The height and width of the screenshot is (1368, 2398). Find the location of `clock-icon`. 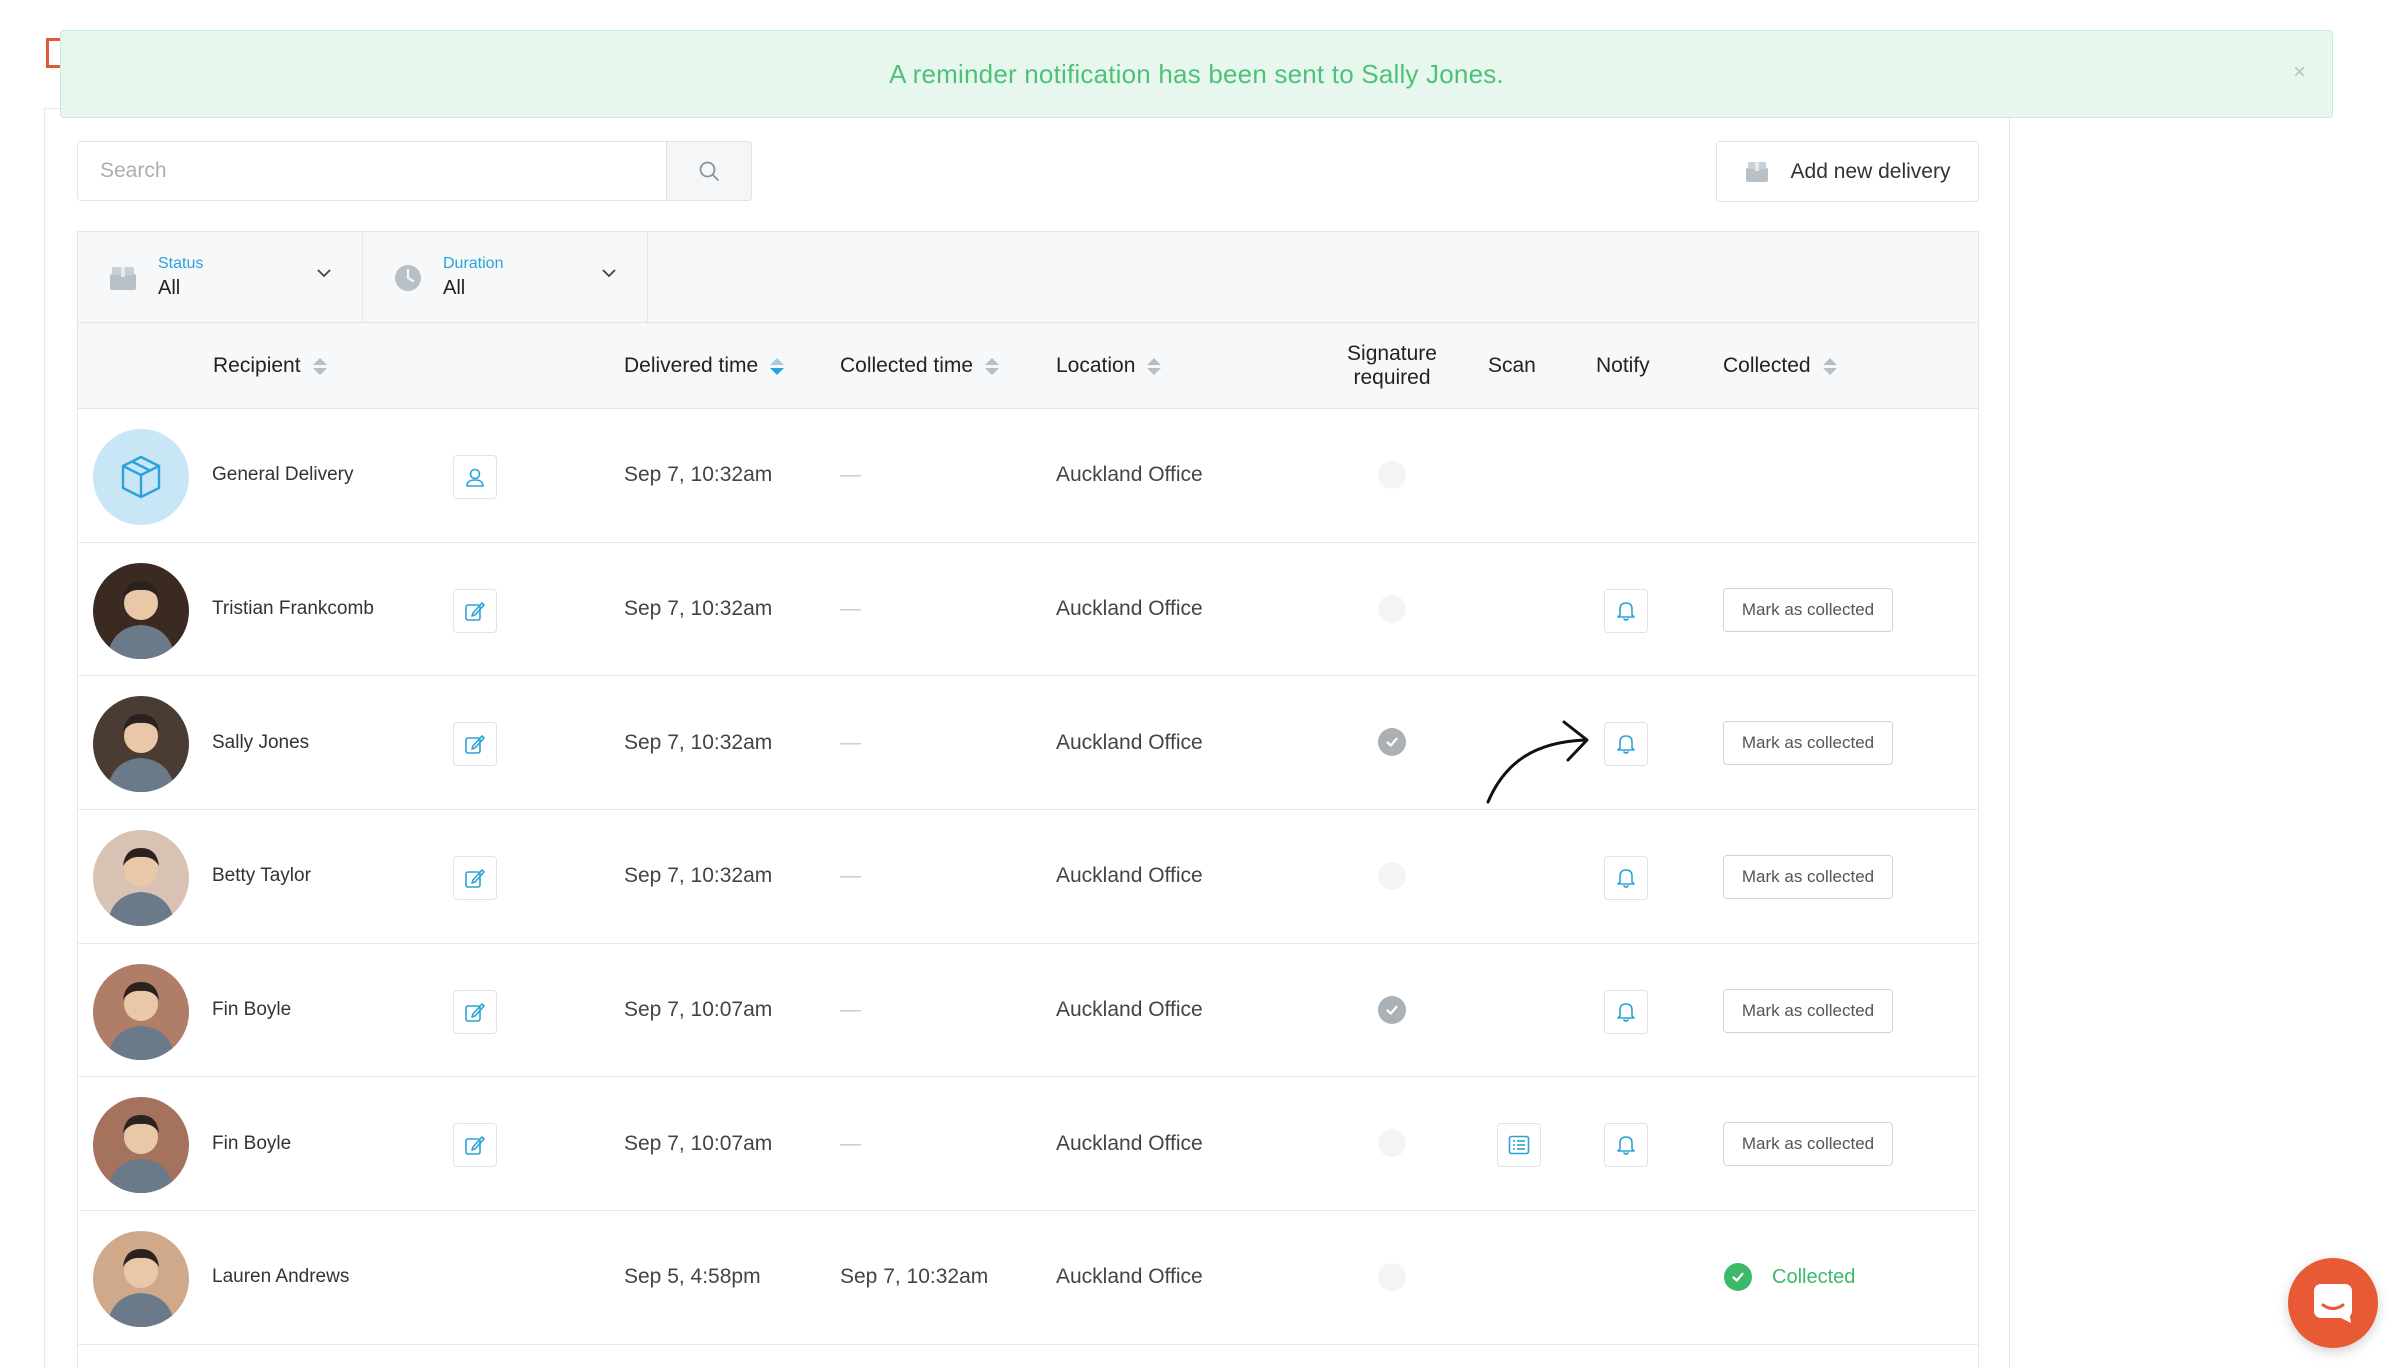

clock-icon is located at coordinates (408, 278).